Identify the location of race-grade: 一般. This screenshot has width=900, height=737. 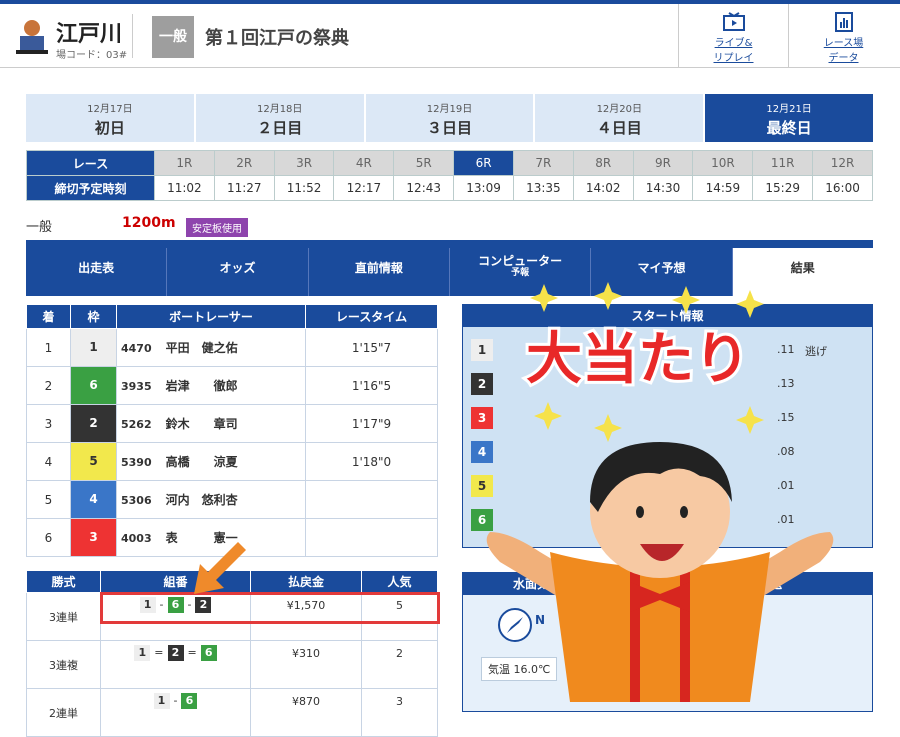
(39, 227).